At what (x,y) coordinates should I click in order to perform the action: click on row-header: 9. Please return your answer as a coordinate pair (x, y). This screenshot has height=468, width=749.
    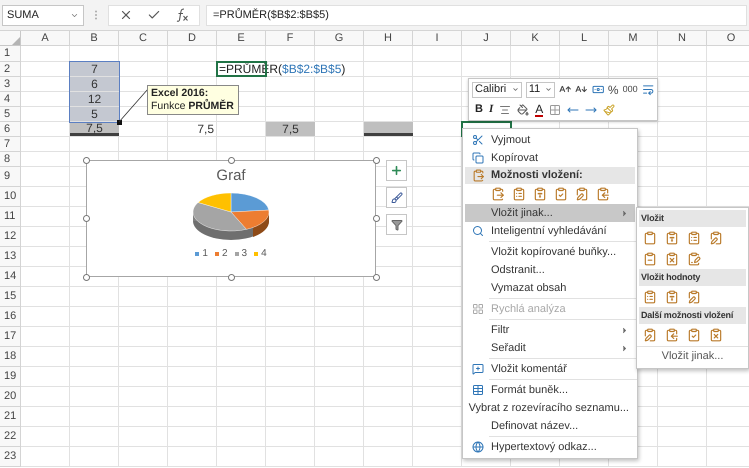
    Looking at the image, I should click on (10, 177).